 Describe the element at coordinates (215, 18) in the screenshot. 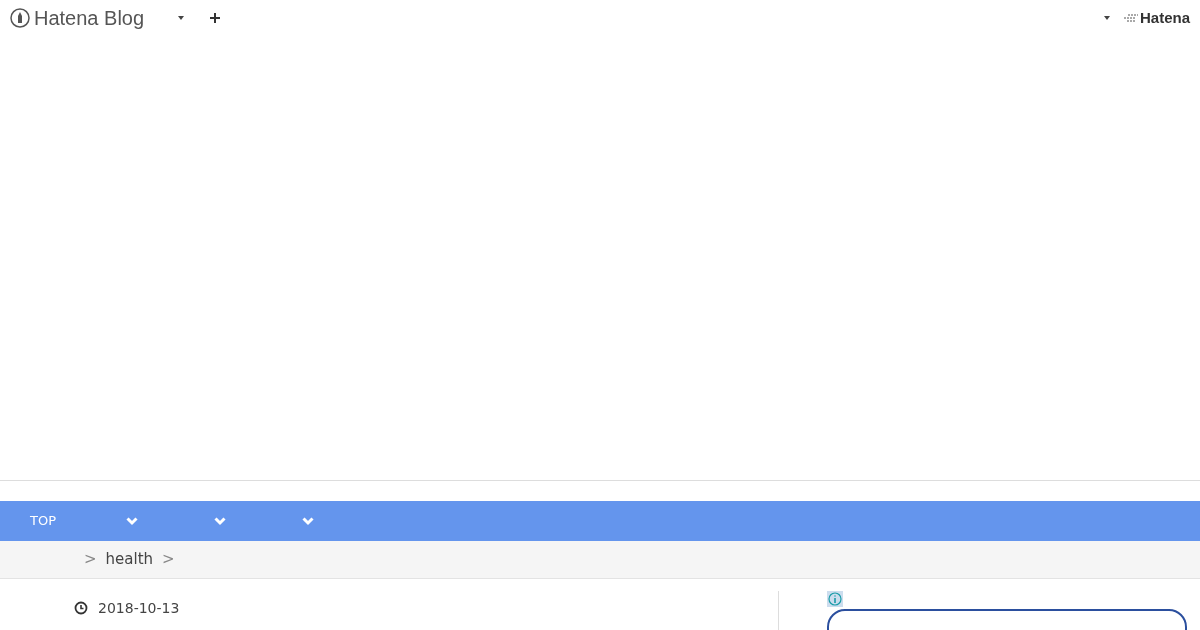

I see `plus-icon` at that location.